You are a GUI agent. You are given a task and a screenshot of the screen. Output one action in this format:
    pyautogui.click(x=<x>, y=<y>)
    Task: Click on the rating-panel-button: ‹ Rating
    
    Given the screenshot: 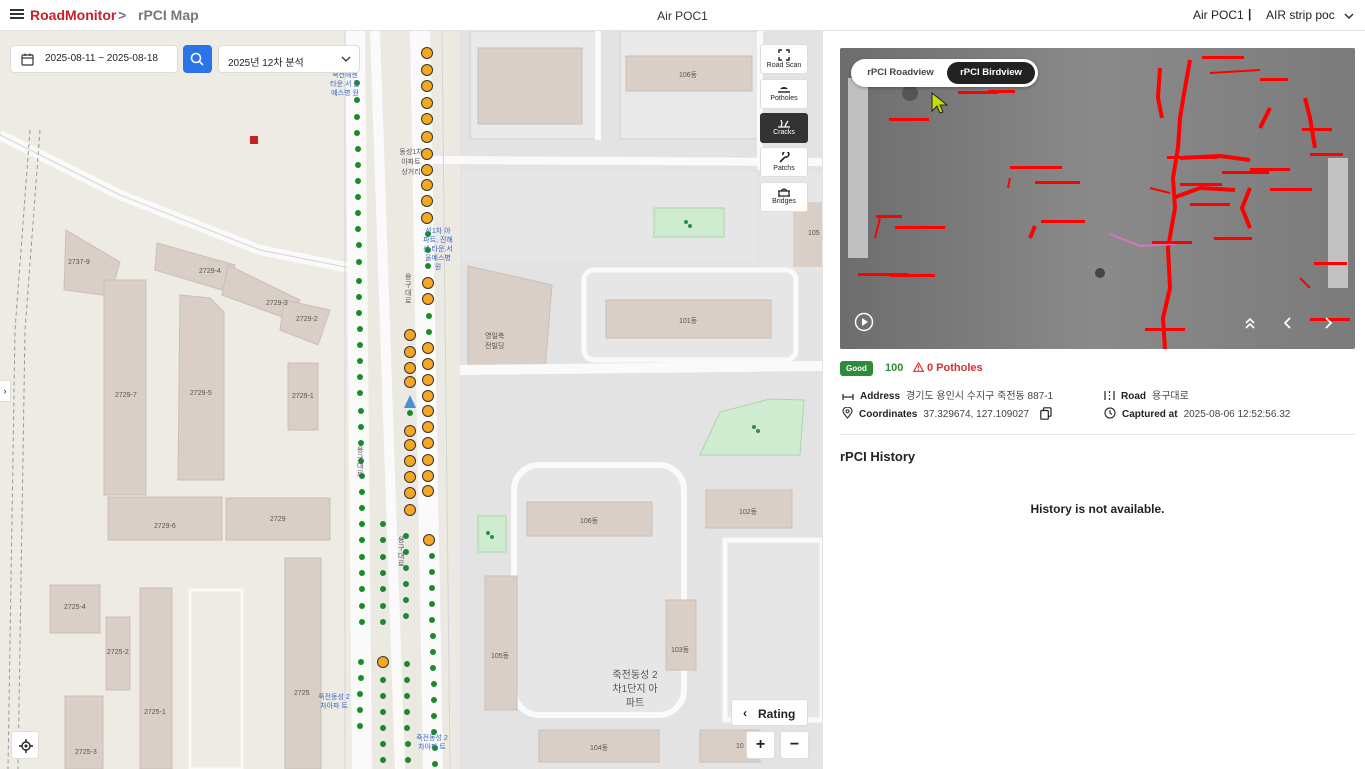 What is the action you would take?
    pyautogui.click(x=769, y=712)
    